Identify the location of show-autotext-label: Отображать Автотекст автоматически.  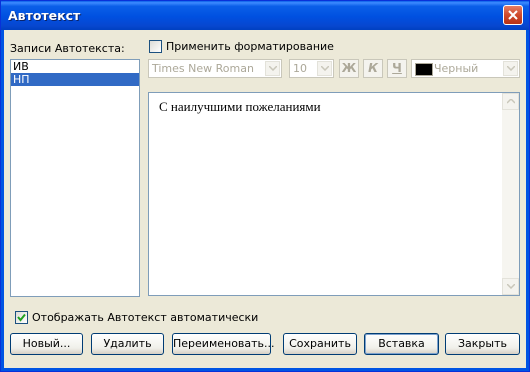
(145, 317).